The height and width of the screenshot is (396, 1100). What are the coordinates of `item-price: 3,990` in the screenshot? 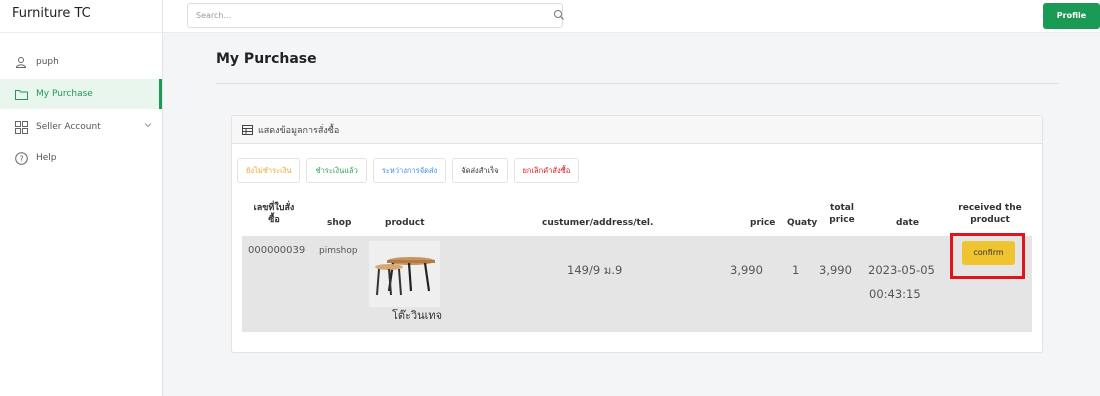 It's located at (746, 270).